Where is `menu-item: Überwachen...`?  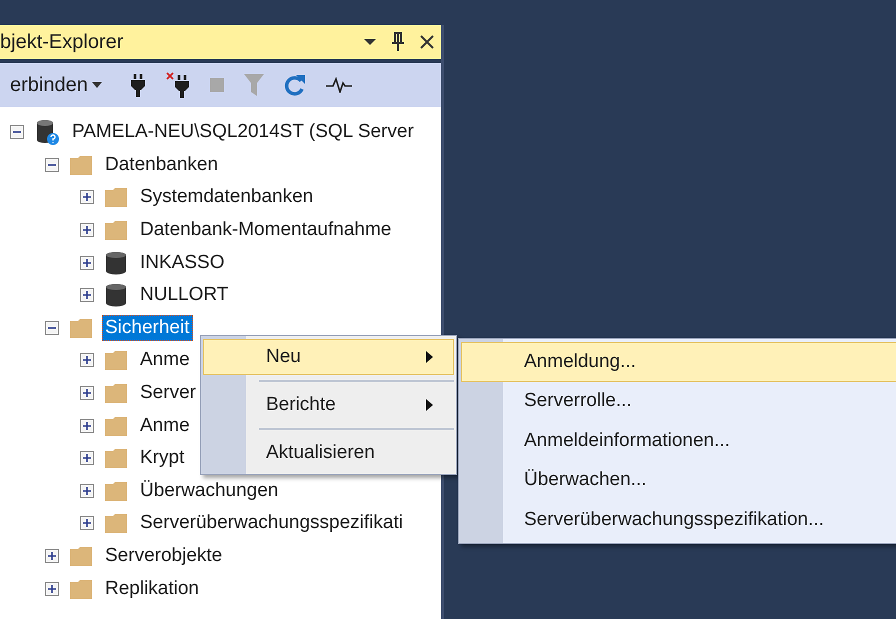
menu-item: Überwachen... is located at coordinates (678, 480).